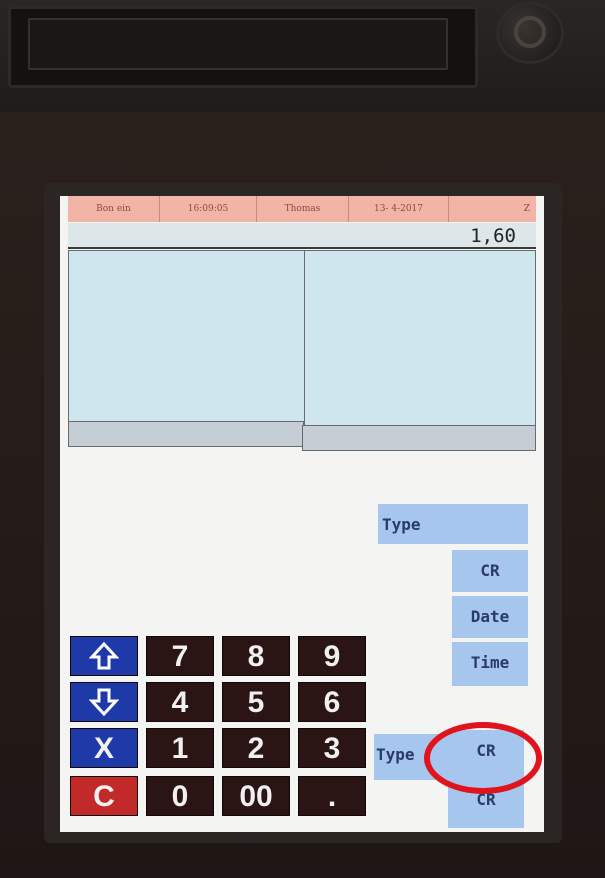 This screenshot has height=878, width=605. Describe the element at coordinates (256, 796) in the screenshot. I see `key-00: 00` at that location.